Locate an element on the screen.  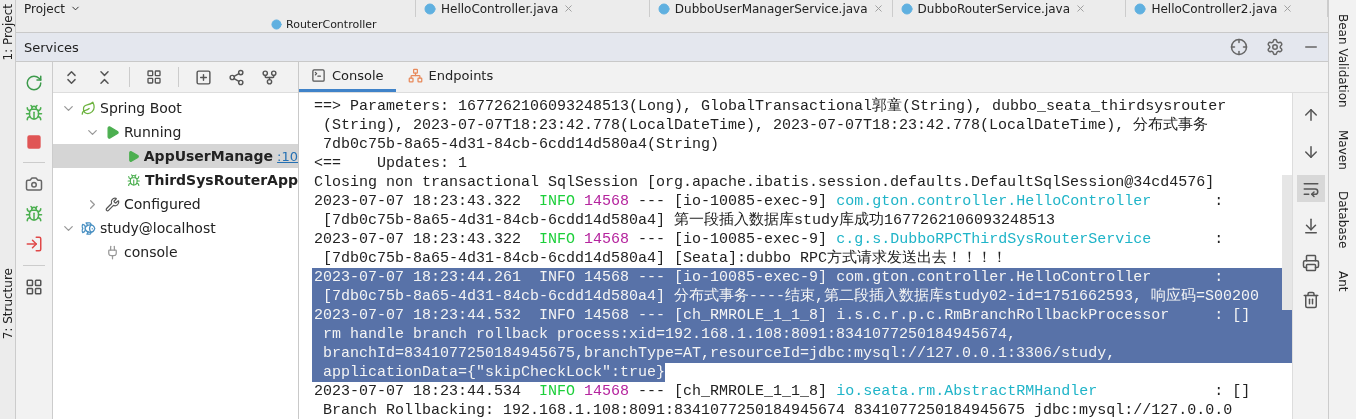
log-line: [7db0c75b-8a65-4d31-84cb-6cdd14d580a4] [Seata]:dubbo RPC方式请求发送出去！！！！ is located at coordinates (665, 258).